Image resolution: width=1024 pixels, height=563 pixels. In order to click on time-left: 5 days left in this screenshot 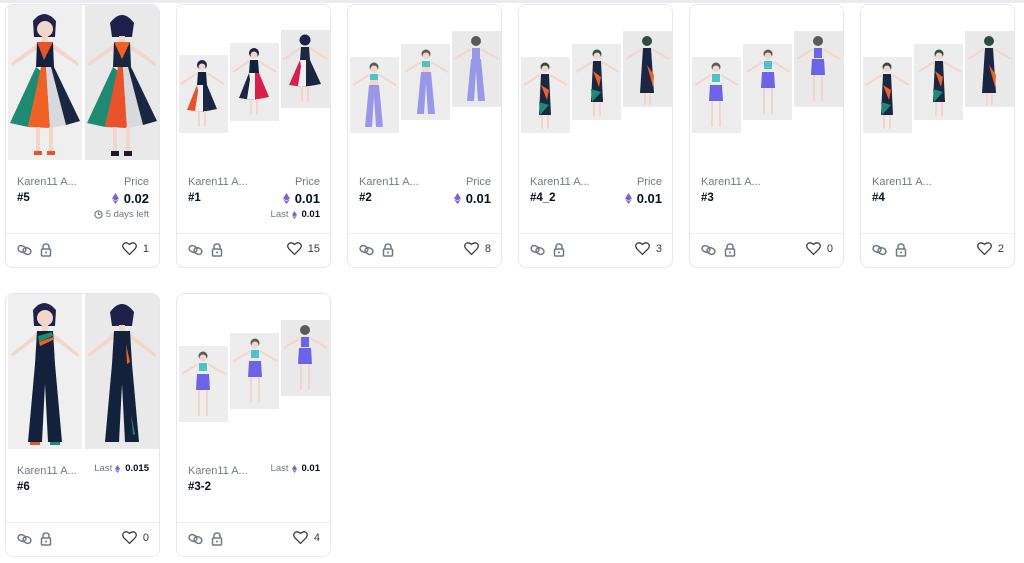, I will do `click(121, 214)`.